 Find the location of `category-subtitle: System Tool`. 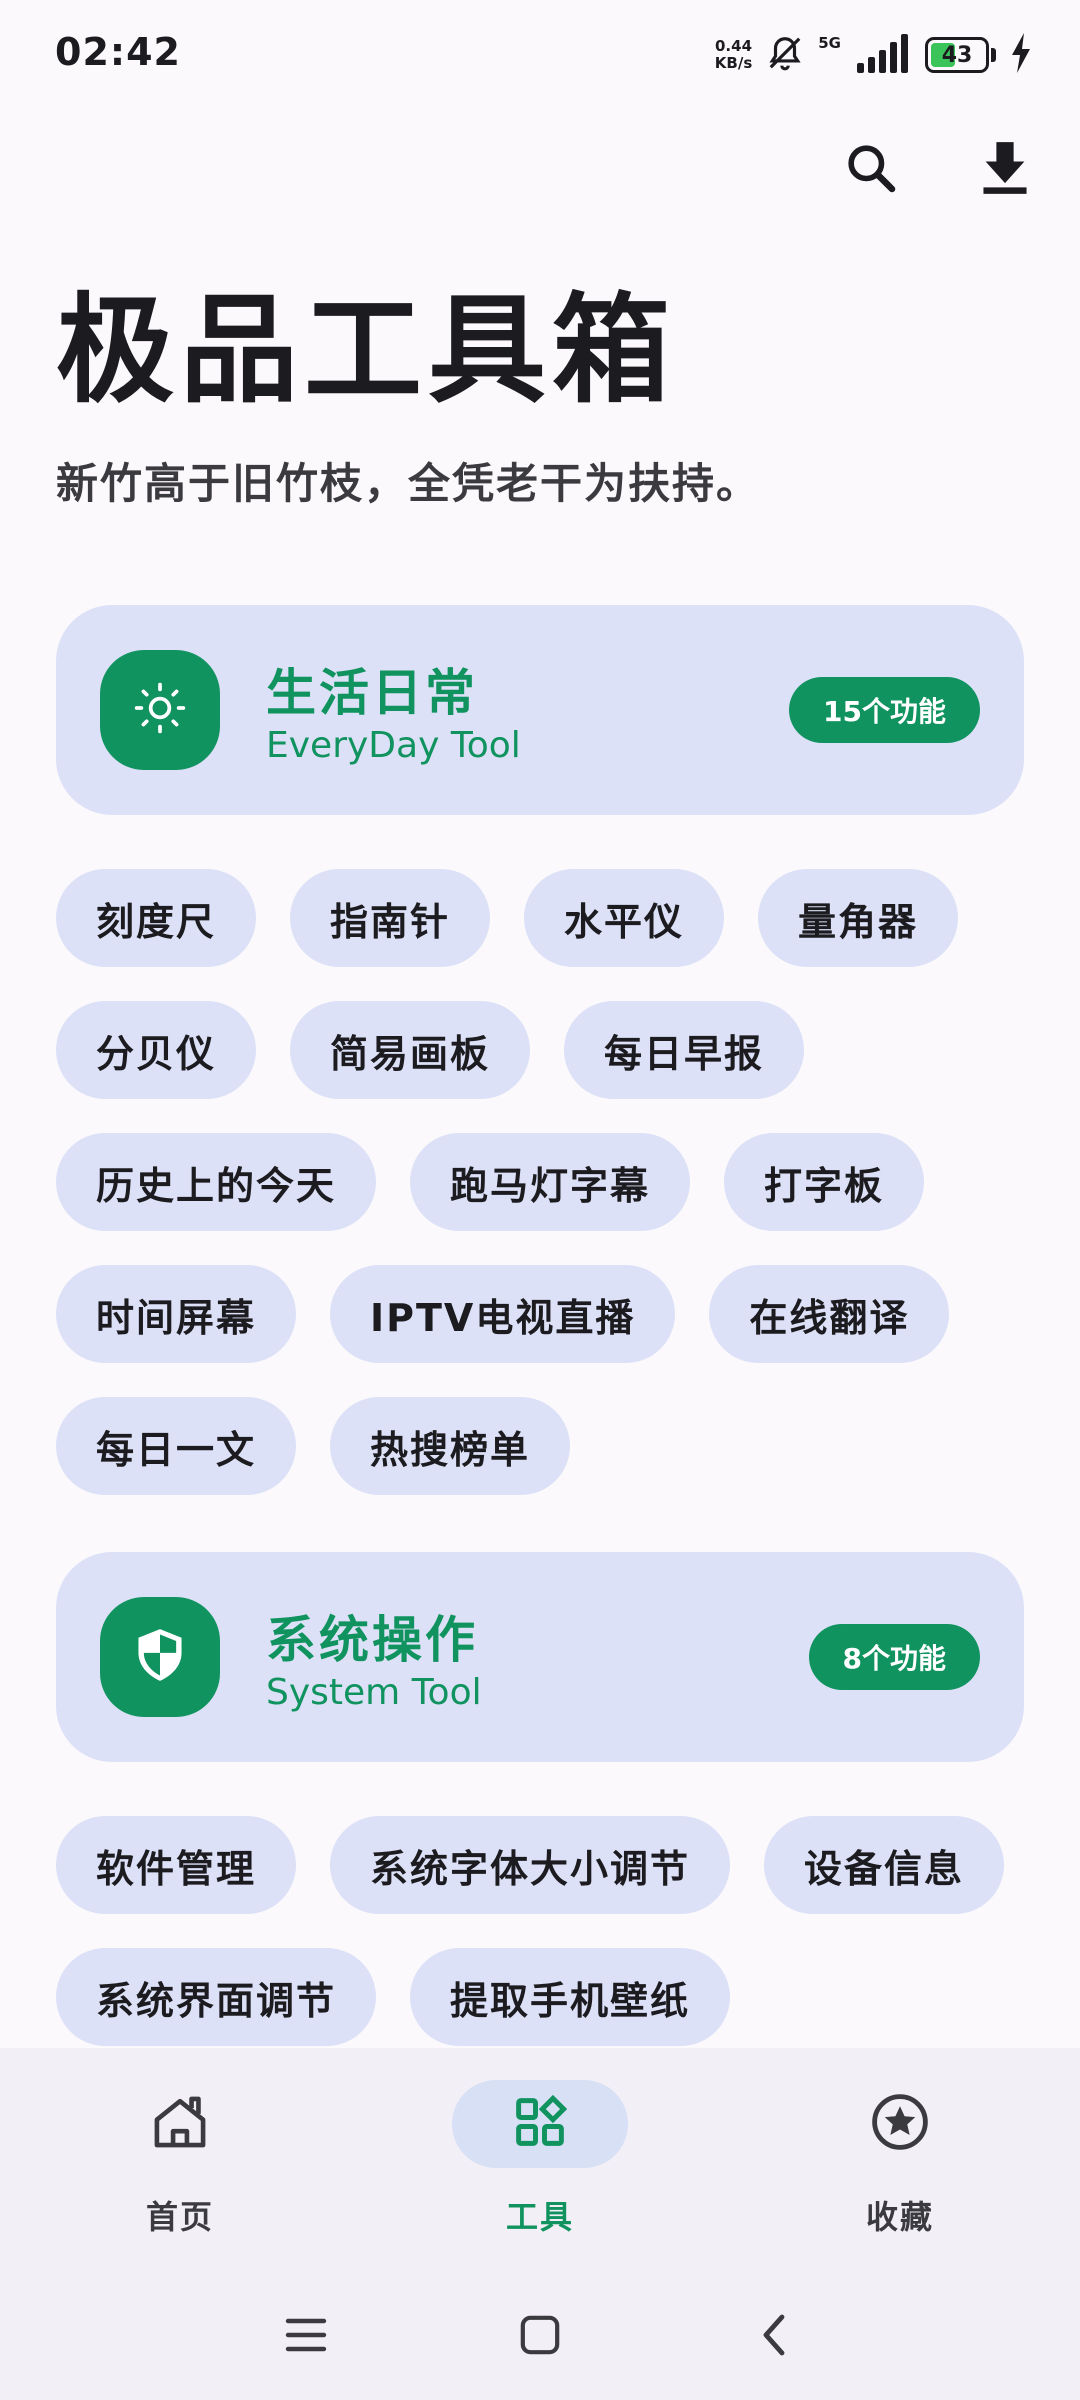

category-subtitle: System Tool is located at coordinates (374, 1692).